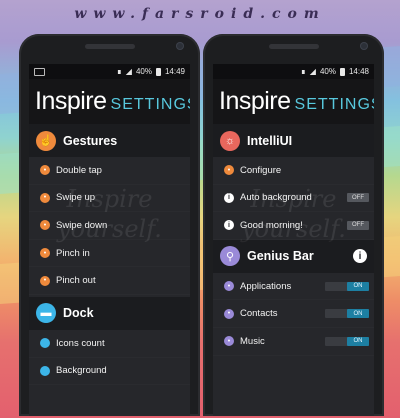  I want to click on list-item-pinch-in: • Pinch in, so click(109, 254).